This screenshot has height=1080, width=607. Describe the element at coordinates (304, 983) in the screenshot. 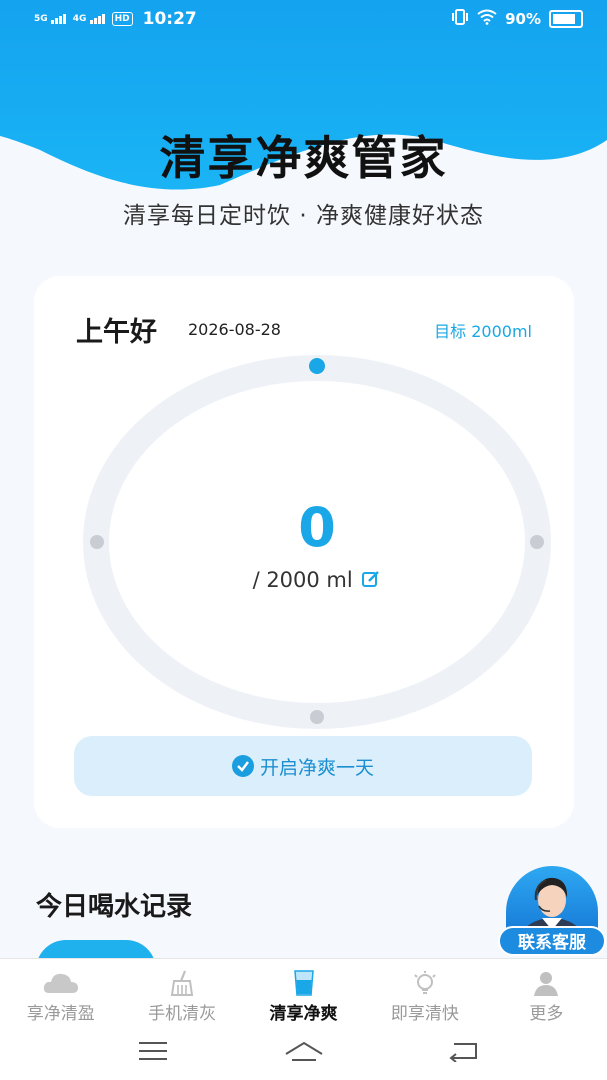

I see `water-cup-icon` at that location.